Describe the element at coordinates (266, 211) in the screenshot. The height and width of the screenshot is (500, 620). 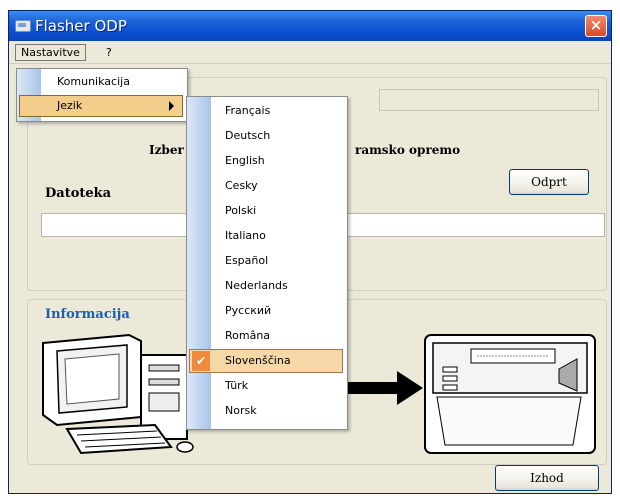
I see `language-item: Polski` at that location.